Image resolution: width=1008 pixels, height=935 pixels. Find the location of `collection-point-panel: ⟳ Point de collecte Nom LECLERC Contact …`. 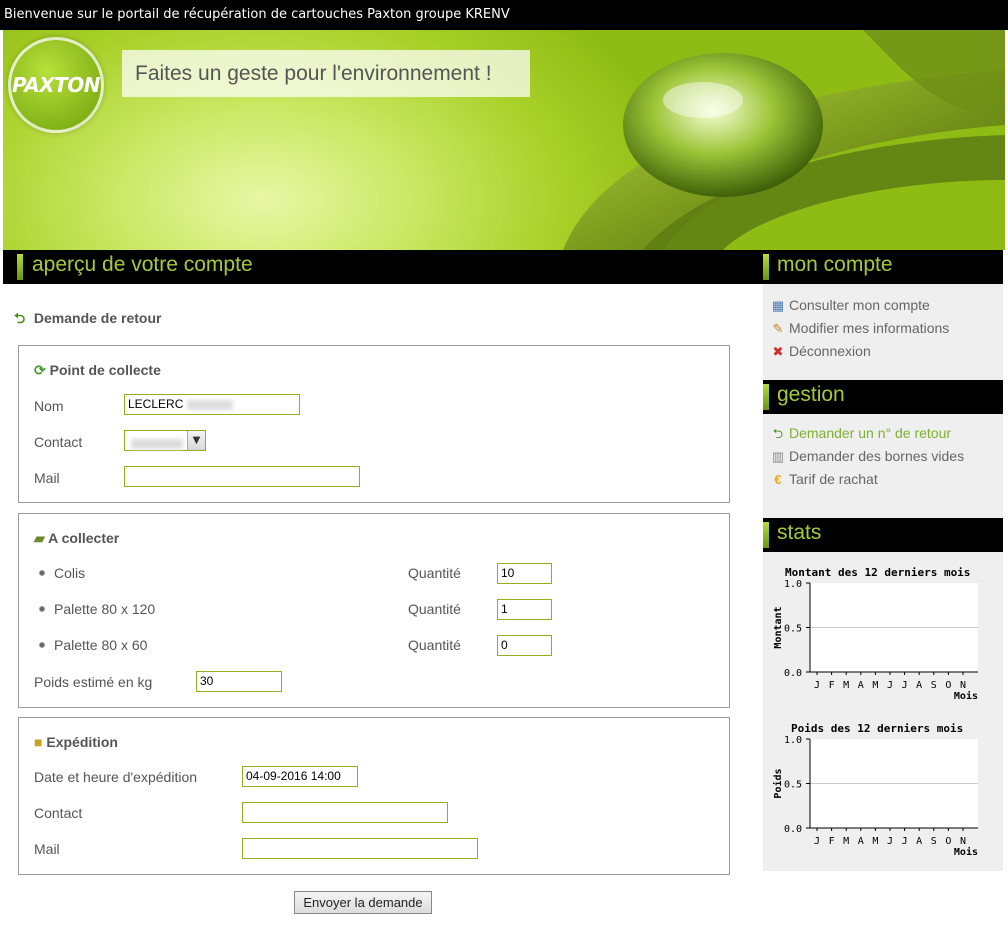

collection-point-panel: ⟳ Point de collecte Nom LECLERC Contact … is located at coordinates (374, 424).